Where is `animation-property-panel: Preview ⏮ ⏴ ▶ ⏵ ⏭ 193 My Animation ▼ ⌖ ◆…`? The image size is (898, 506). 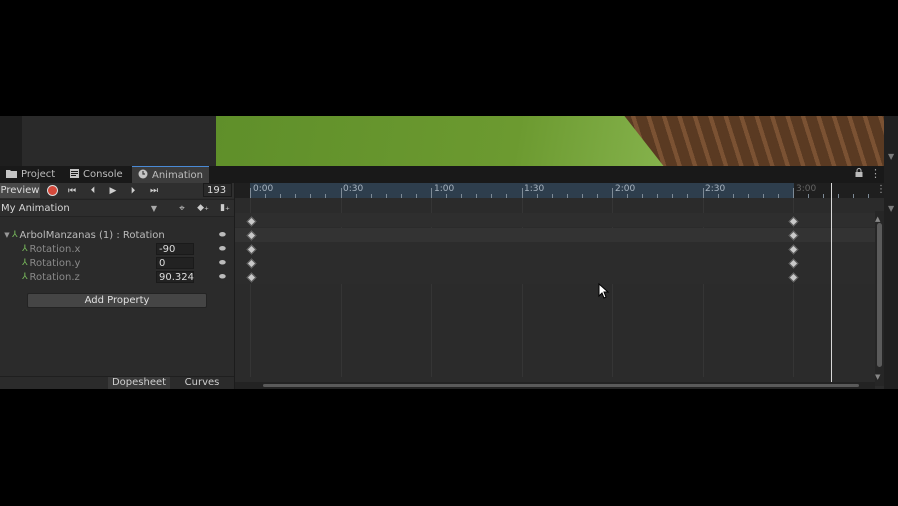 animation-property-panel: Preview ⏮ ⏴ ▶ ⏵ ⏭ 193 My Animation ▼ ⌖ ◆… is located at coordinates (117, 286).